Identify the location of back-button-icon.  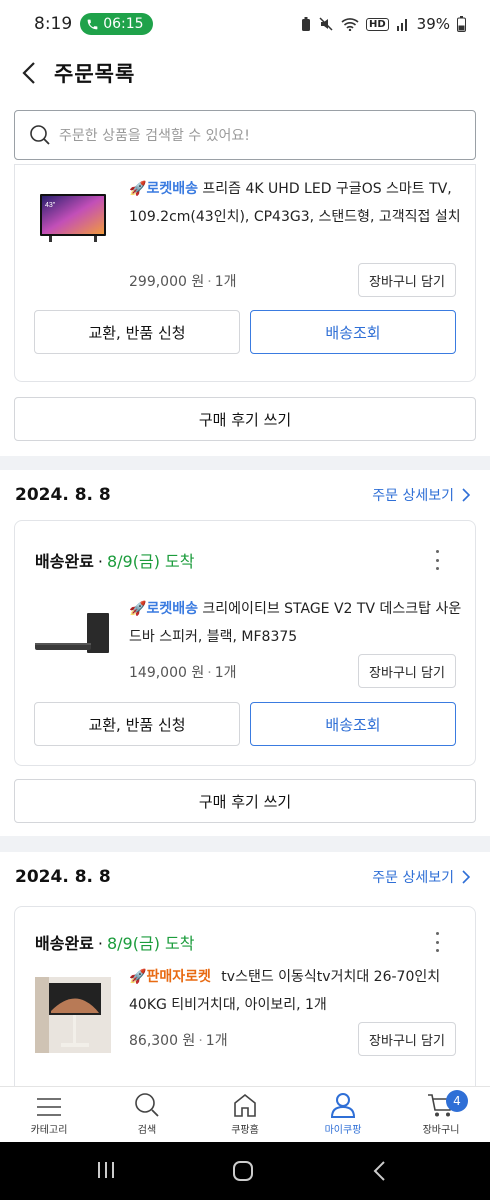
(379, 1171).